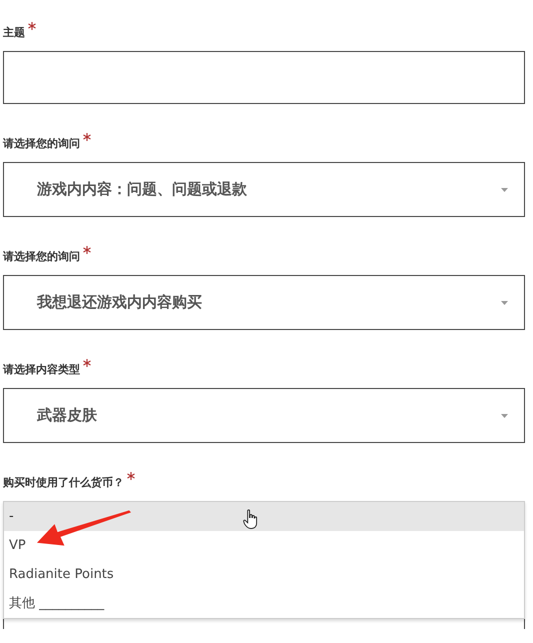  I want to click on hand-cursor-icon, so click(250, 519).